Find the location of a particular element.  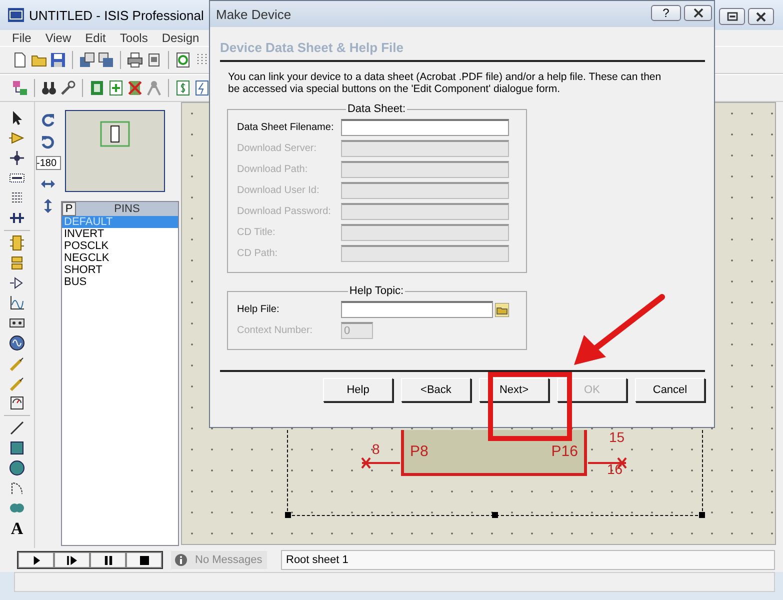

pin-number: 15 is located at coordinates (617, 437).